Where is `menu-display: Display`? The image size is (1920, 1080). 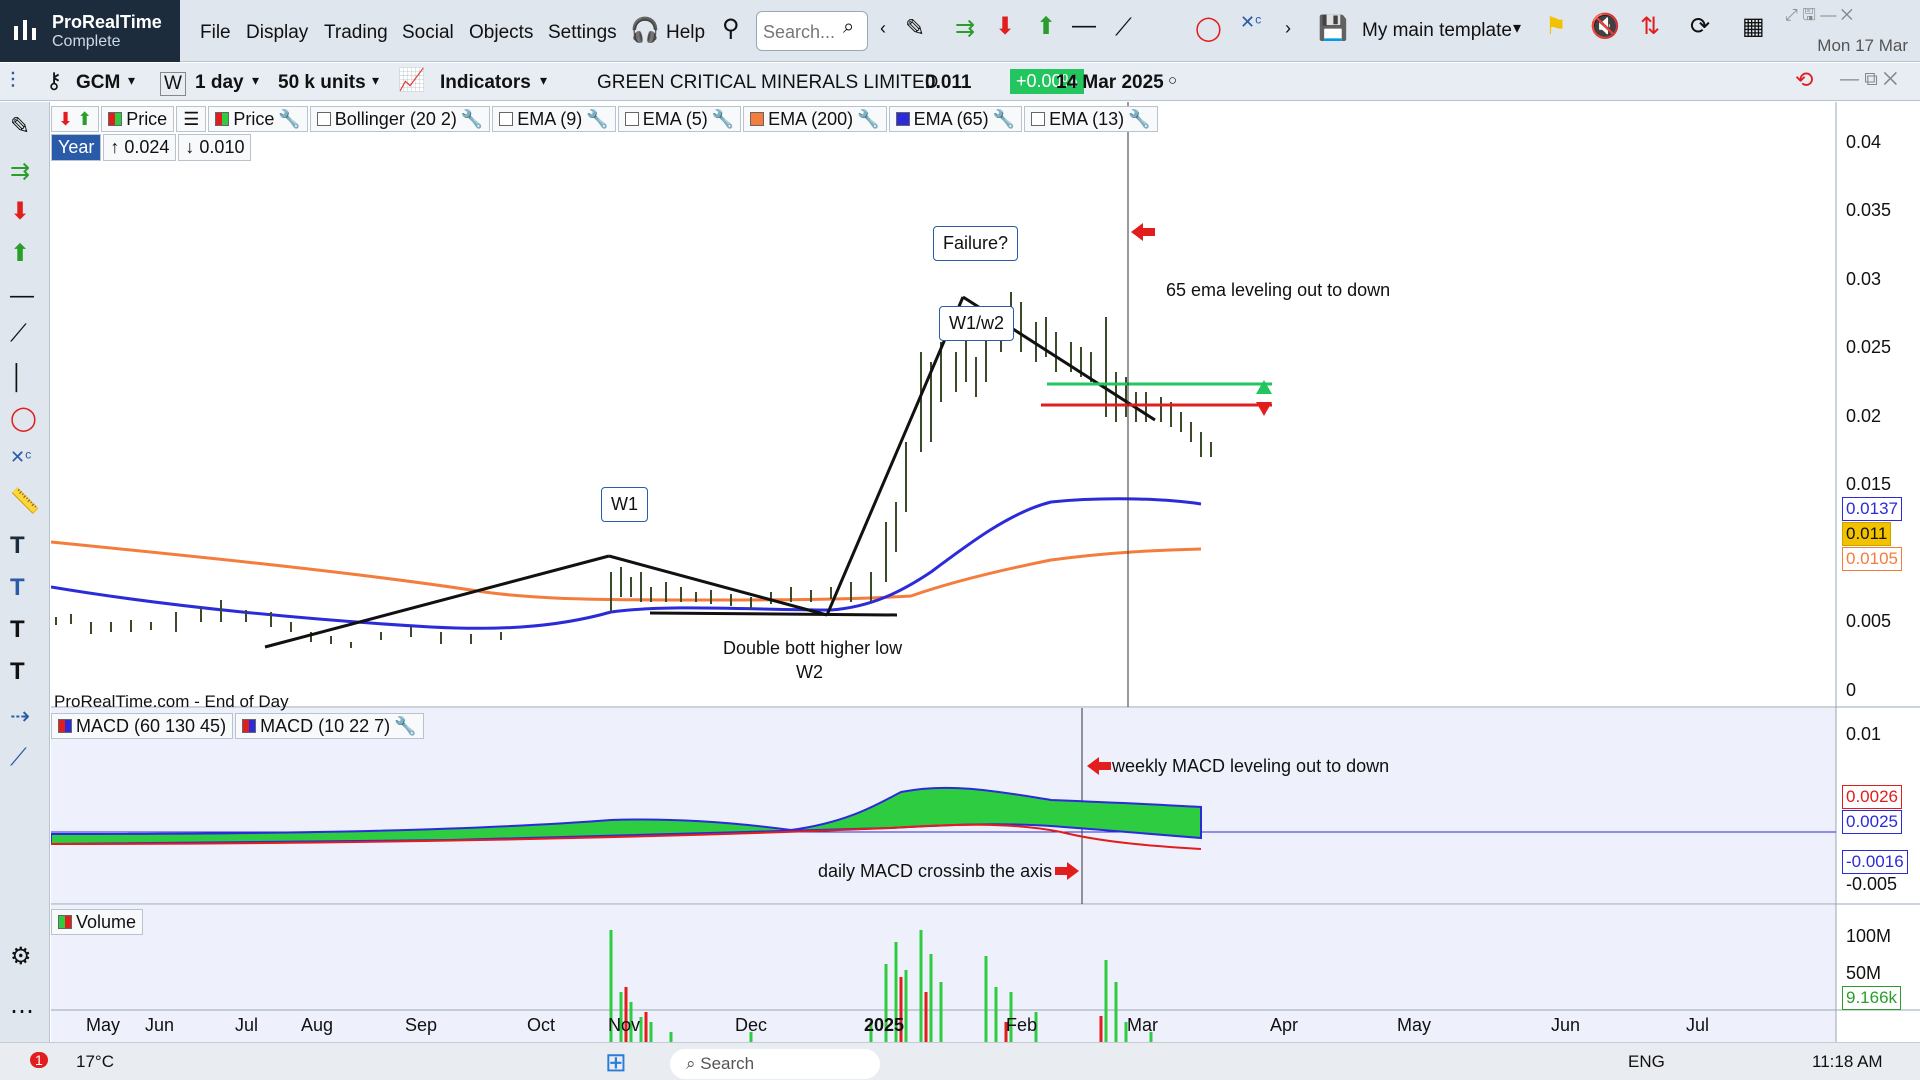
menu-display: Display is located at coordinates (277, 33).